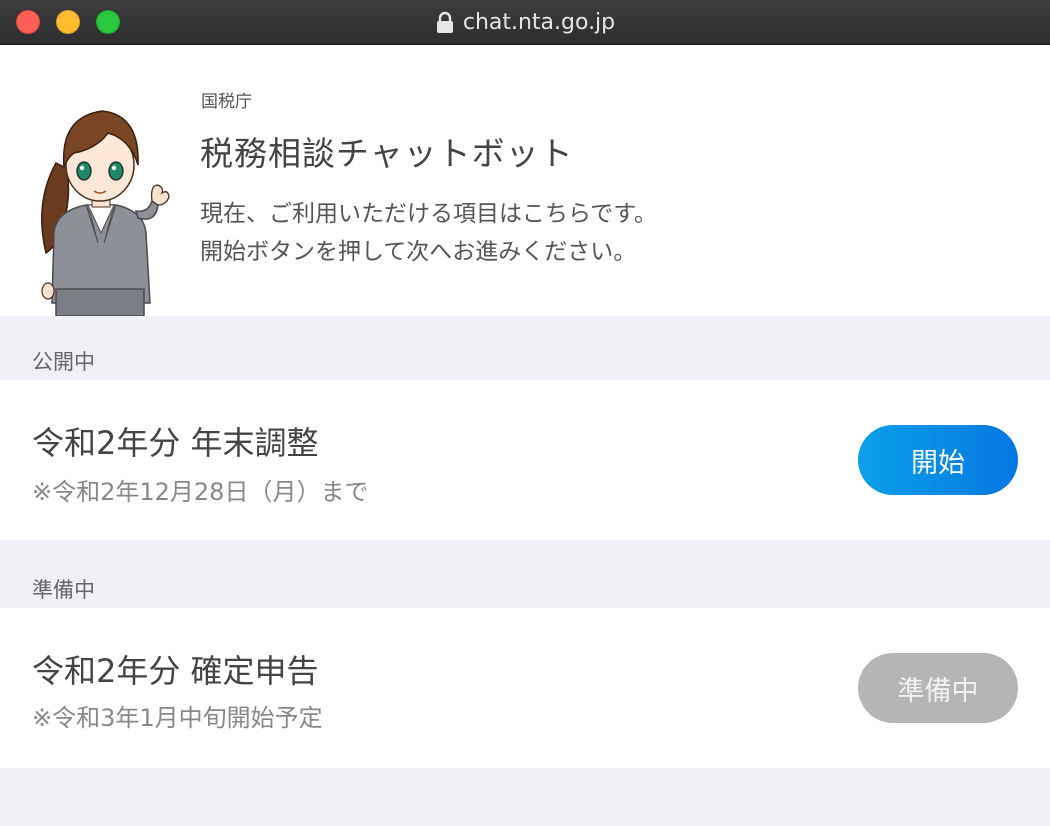 The width and height of the screenshot is (1050, 826). Describe the element at coordinates (200, 492) in the screenshot. I see `service-deadline-note: ※令和2年12月28日（月）まで` at that location.